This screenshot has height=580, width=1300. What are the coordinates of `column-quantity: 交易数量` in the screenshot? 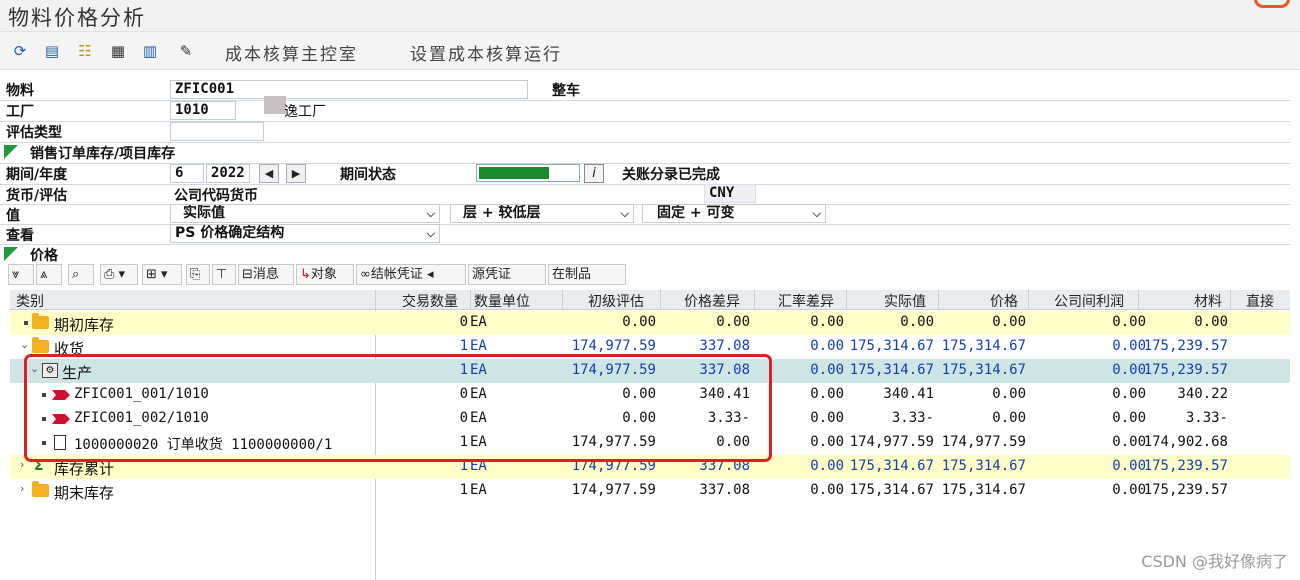 It's located at (430, 301).